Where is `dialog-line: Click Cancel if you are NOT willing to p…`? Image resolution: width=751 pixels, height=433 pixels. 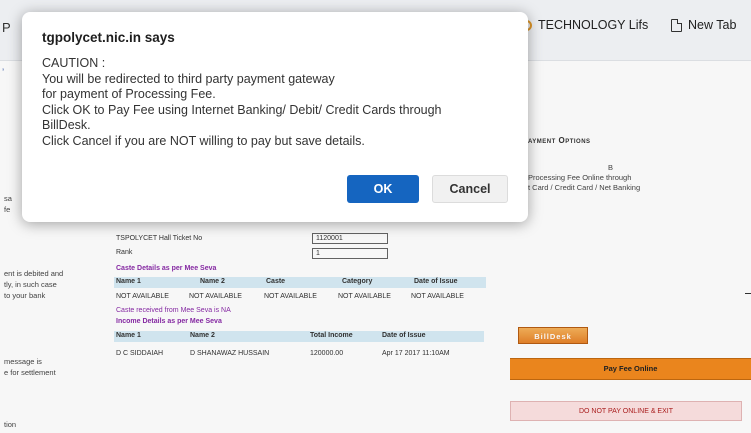 dialog-line: Click Cancel if you are NOT willing to p… is located at coordinates (203, 140).